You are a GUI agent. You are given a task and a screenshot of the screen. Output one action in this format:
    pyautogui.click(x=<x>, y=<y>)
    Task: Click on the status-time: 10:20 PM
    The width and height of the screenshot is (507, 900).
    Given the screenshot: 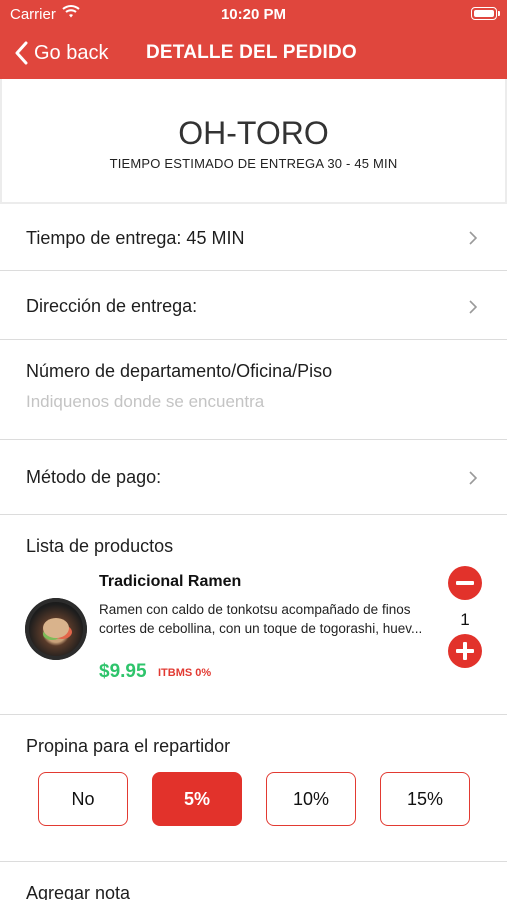 What is the action you would take?
    pyautogui.click(x=253, y=14)
    